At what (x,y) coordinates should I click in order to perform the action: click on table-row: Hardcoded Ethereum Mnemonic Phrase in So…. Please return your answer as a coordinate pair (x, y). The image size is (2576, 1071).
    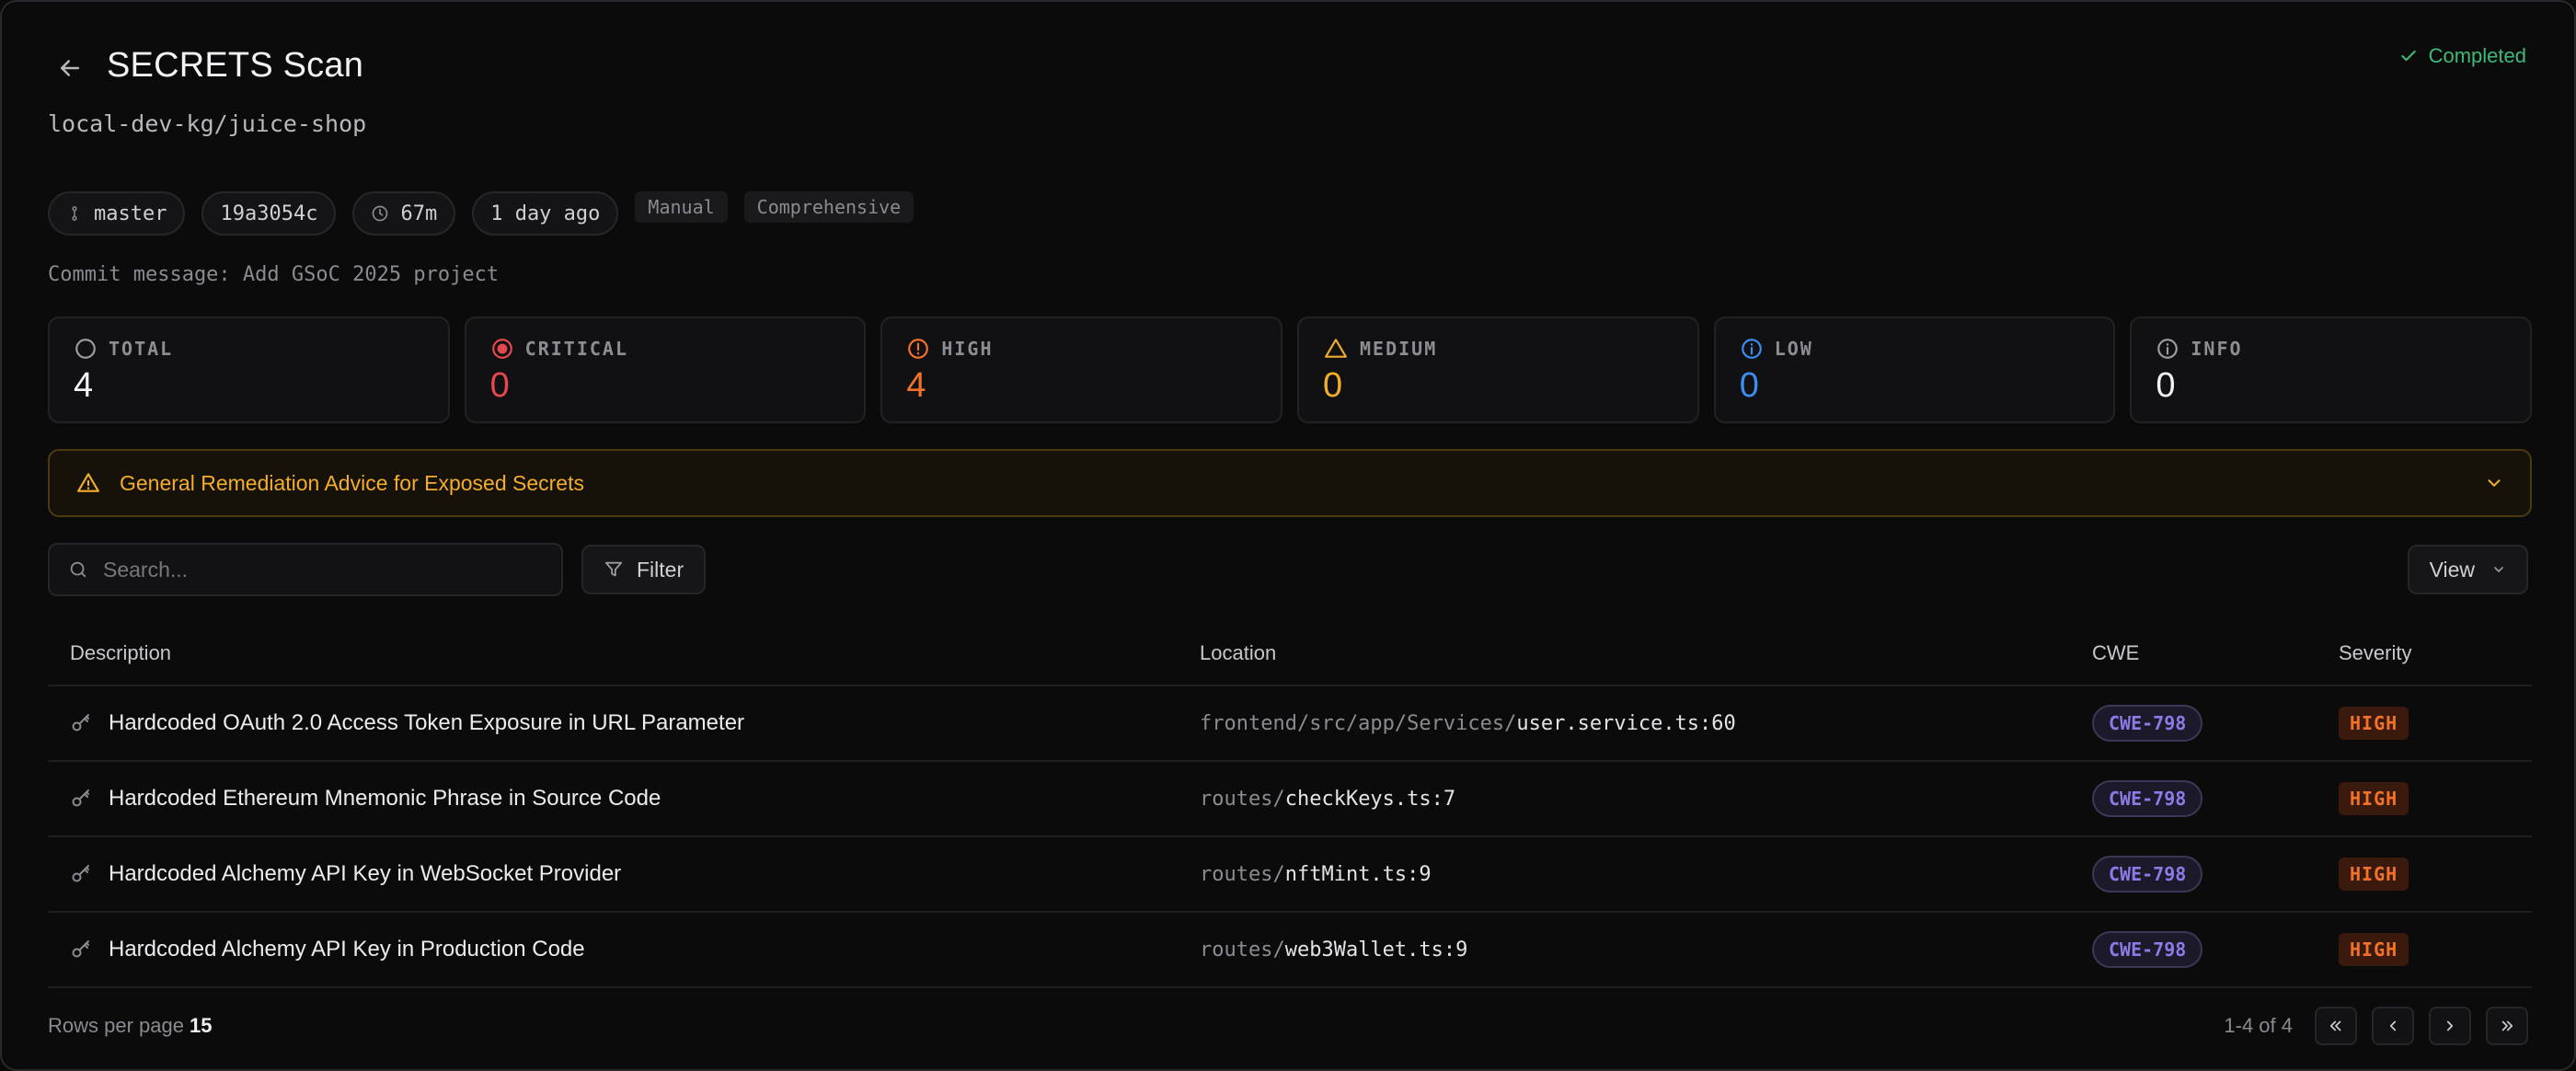
    Looking at the image, I should click on (1290, 799).